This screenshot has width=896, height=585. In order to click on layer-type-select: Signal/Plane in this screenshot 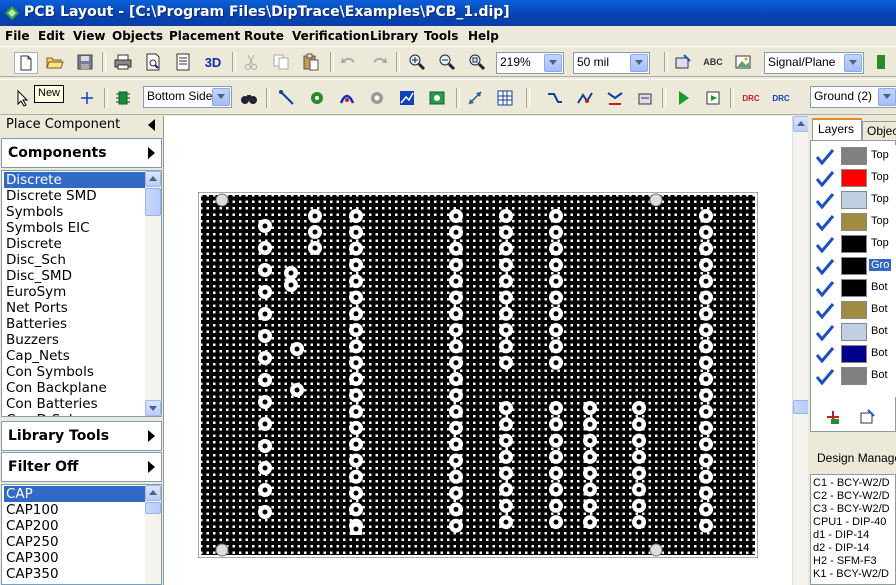, I will do `click(814, 63)`.